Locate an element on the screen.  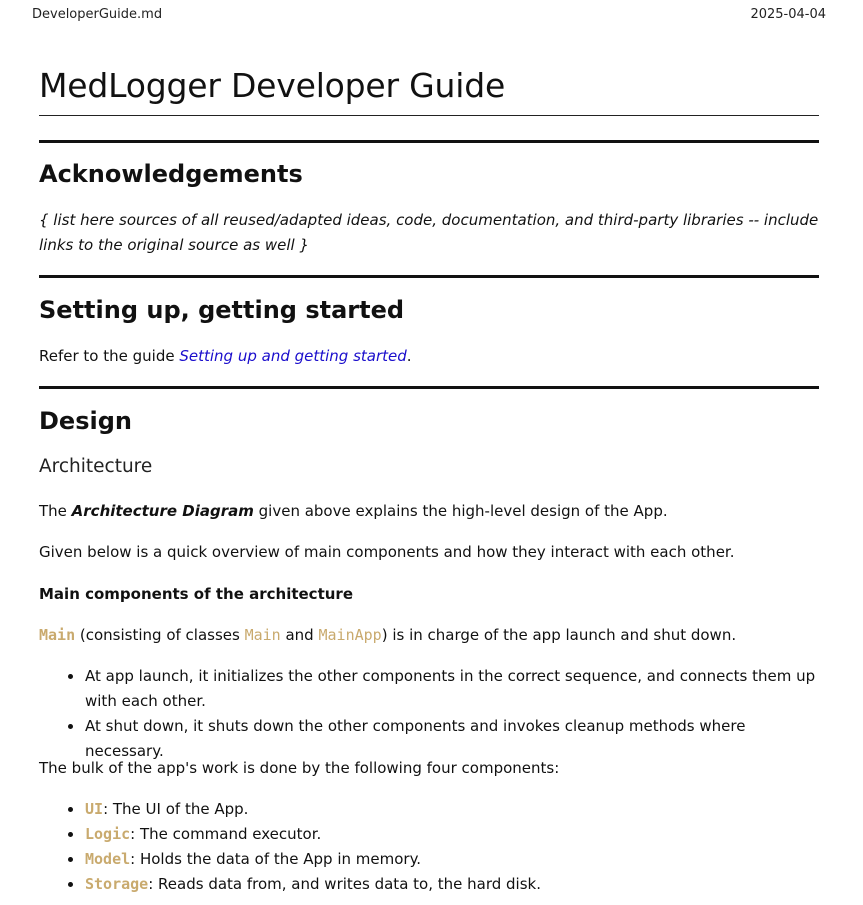
ui-component-link: UI is located at coordinates (94, 809).